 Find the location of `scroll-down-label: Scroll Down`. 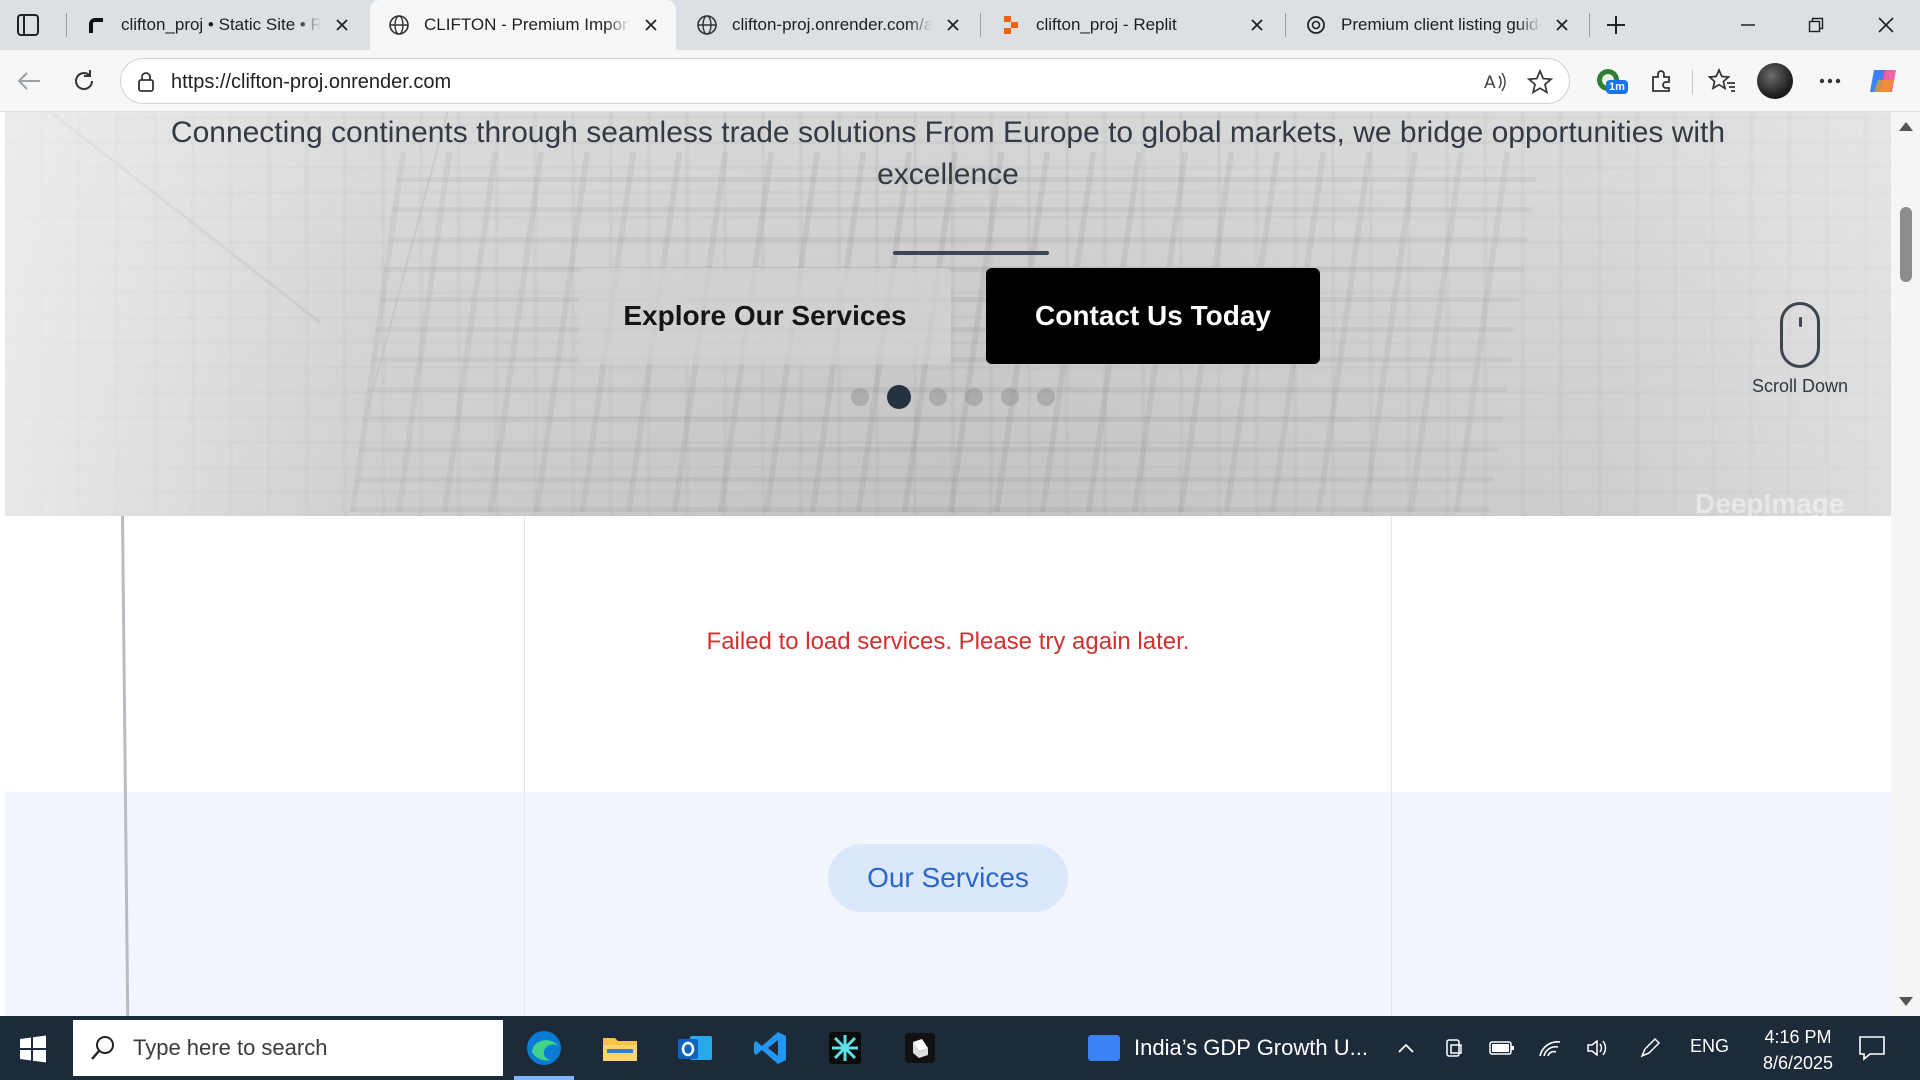

scroll-down-label: Scroll Down is located at coordinates (1800, 386).